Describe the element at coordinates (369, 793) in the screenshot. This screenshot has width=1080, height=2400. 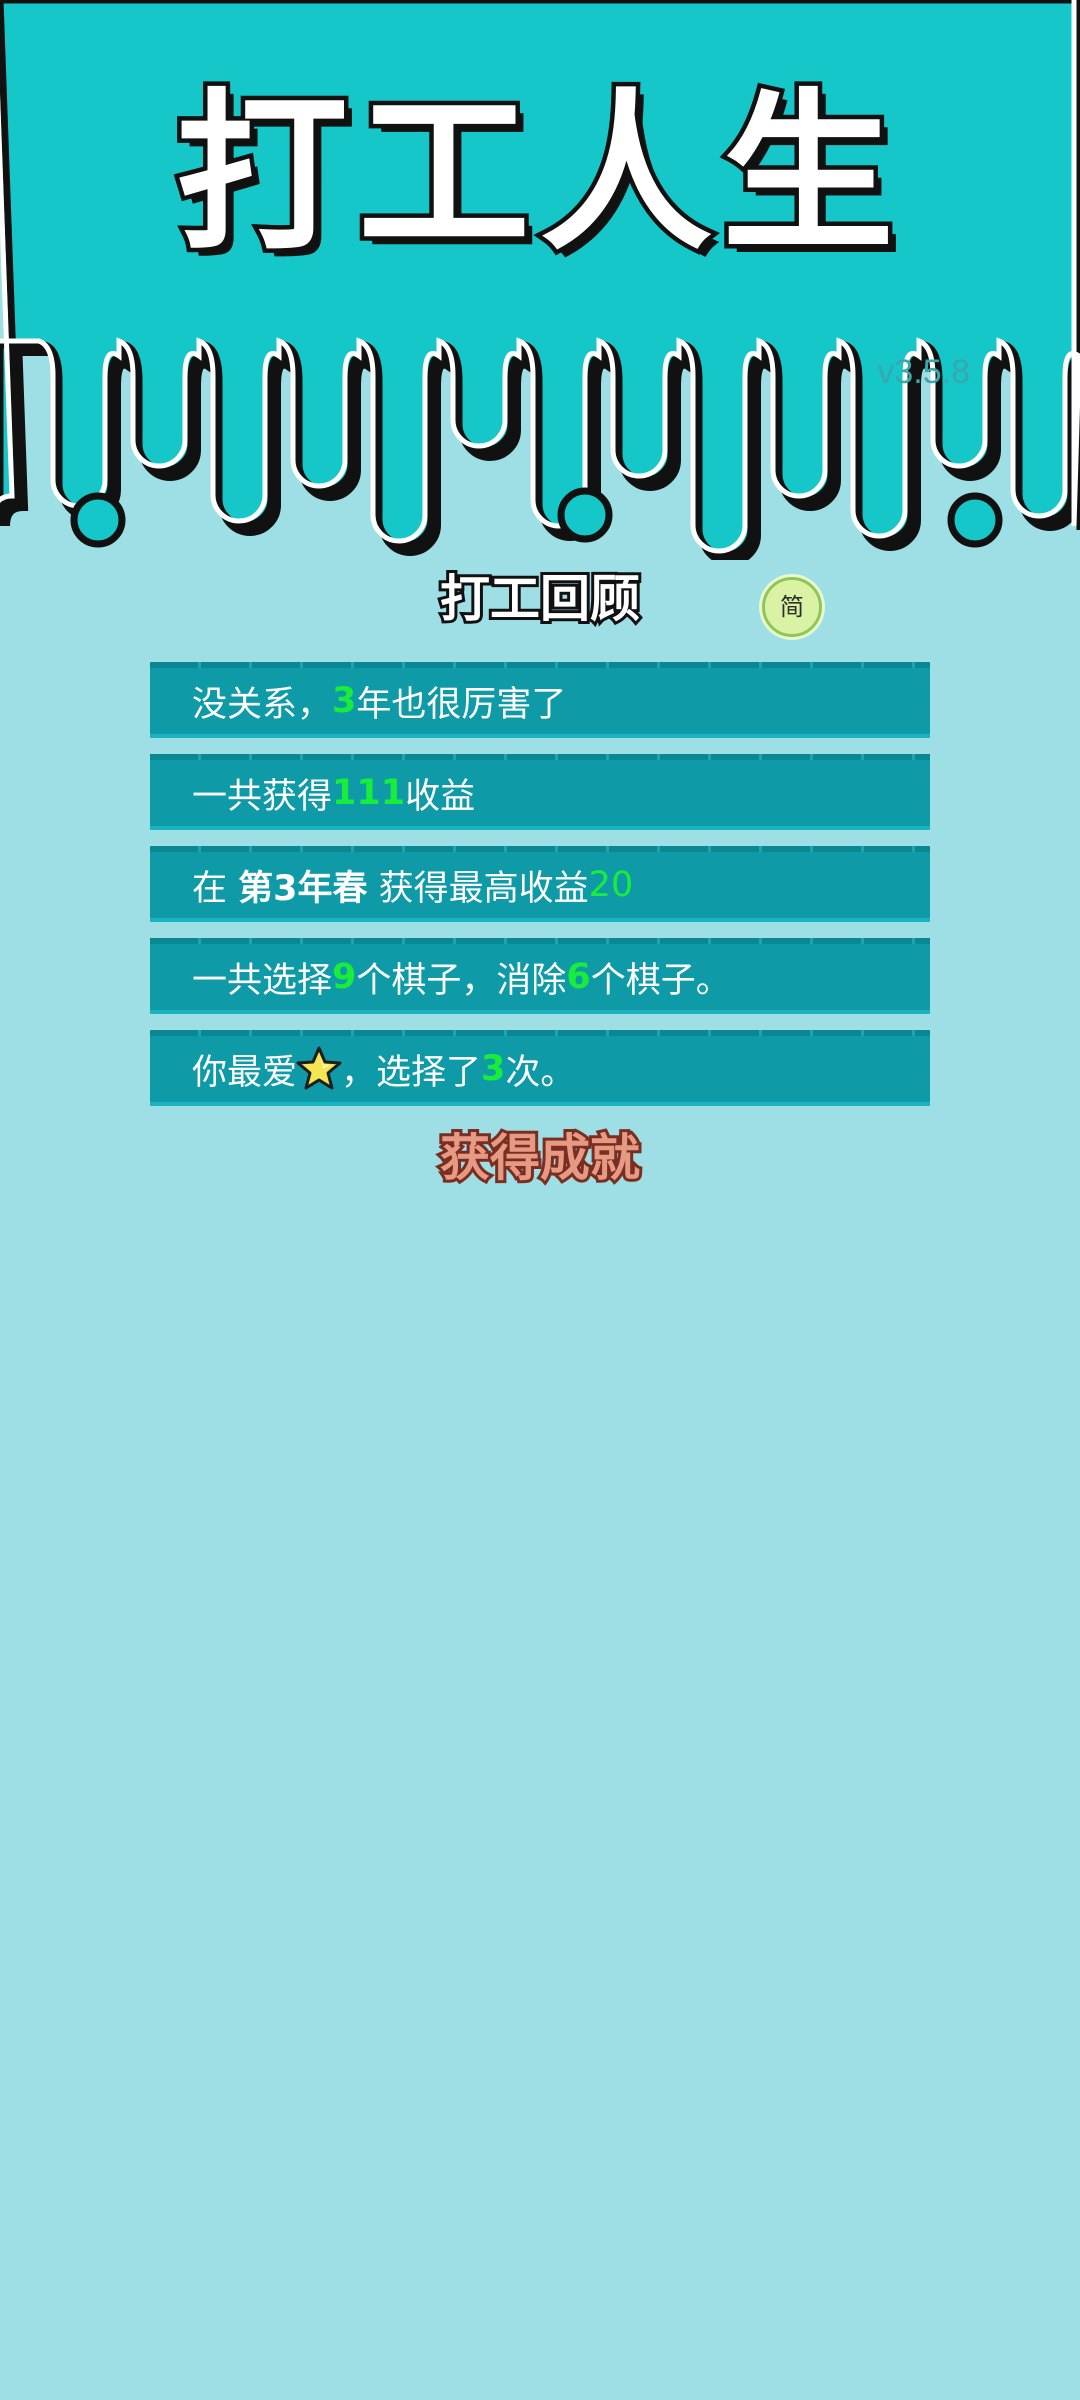
I see `total-income-value: 111` at that location.